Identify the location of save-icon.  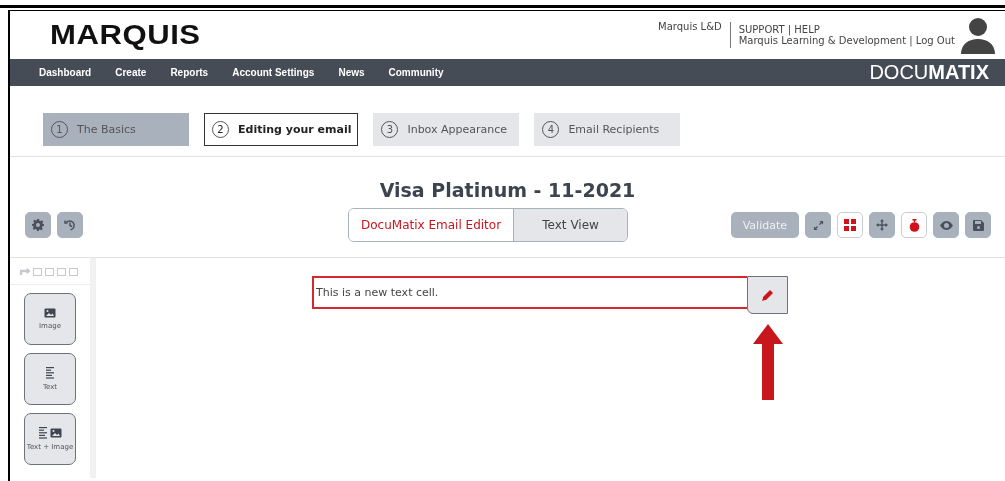
(978, 225).